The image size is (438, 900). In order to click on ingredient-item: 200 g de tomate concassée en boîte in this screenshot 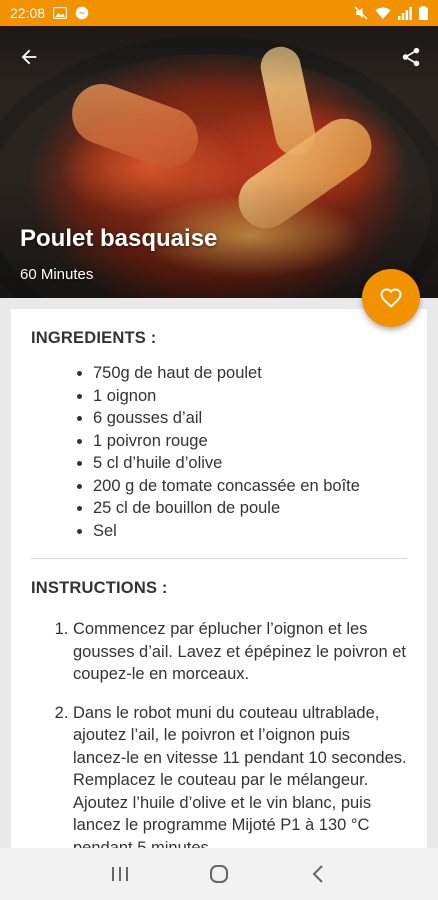, I will do `click(250, 486)`.